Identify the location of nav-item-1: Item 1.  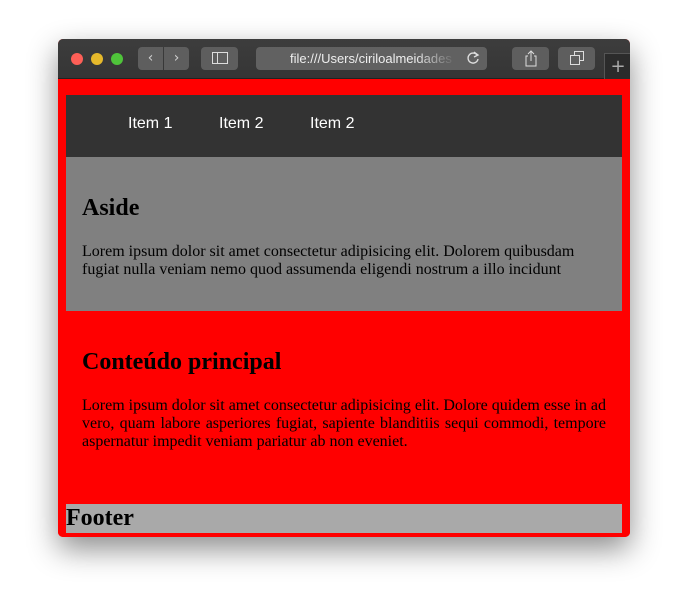
(150, 124).